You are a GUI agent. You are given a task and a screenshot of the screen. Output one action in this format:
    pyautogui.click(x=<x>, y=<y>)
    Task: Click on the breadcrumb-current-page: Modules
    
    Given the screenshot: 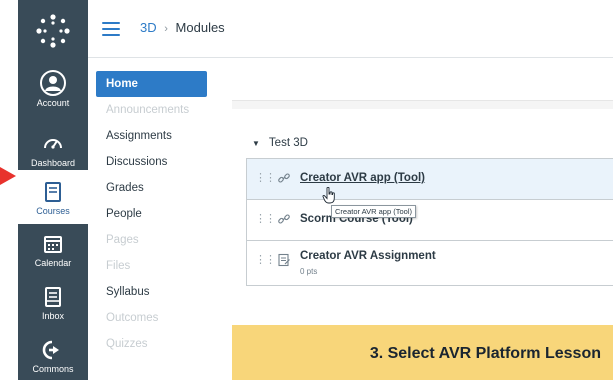 What is the action you would take?
    pyautogui.click(x=200, y=27)
    